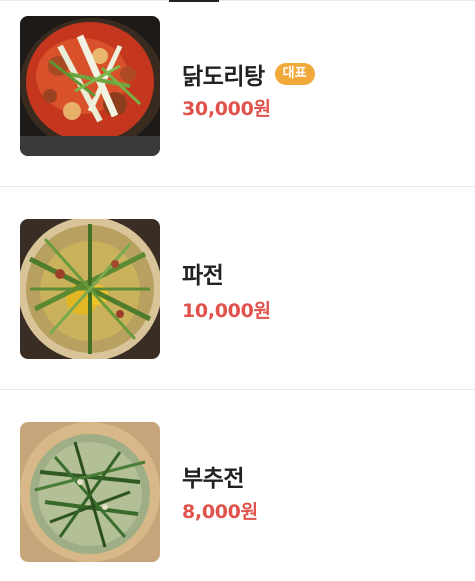  What do you see at coordinates (90, 289) in the screenshot?
I see `scallion-pancake-image` at bounding box center [90, 289].